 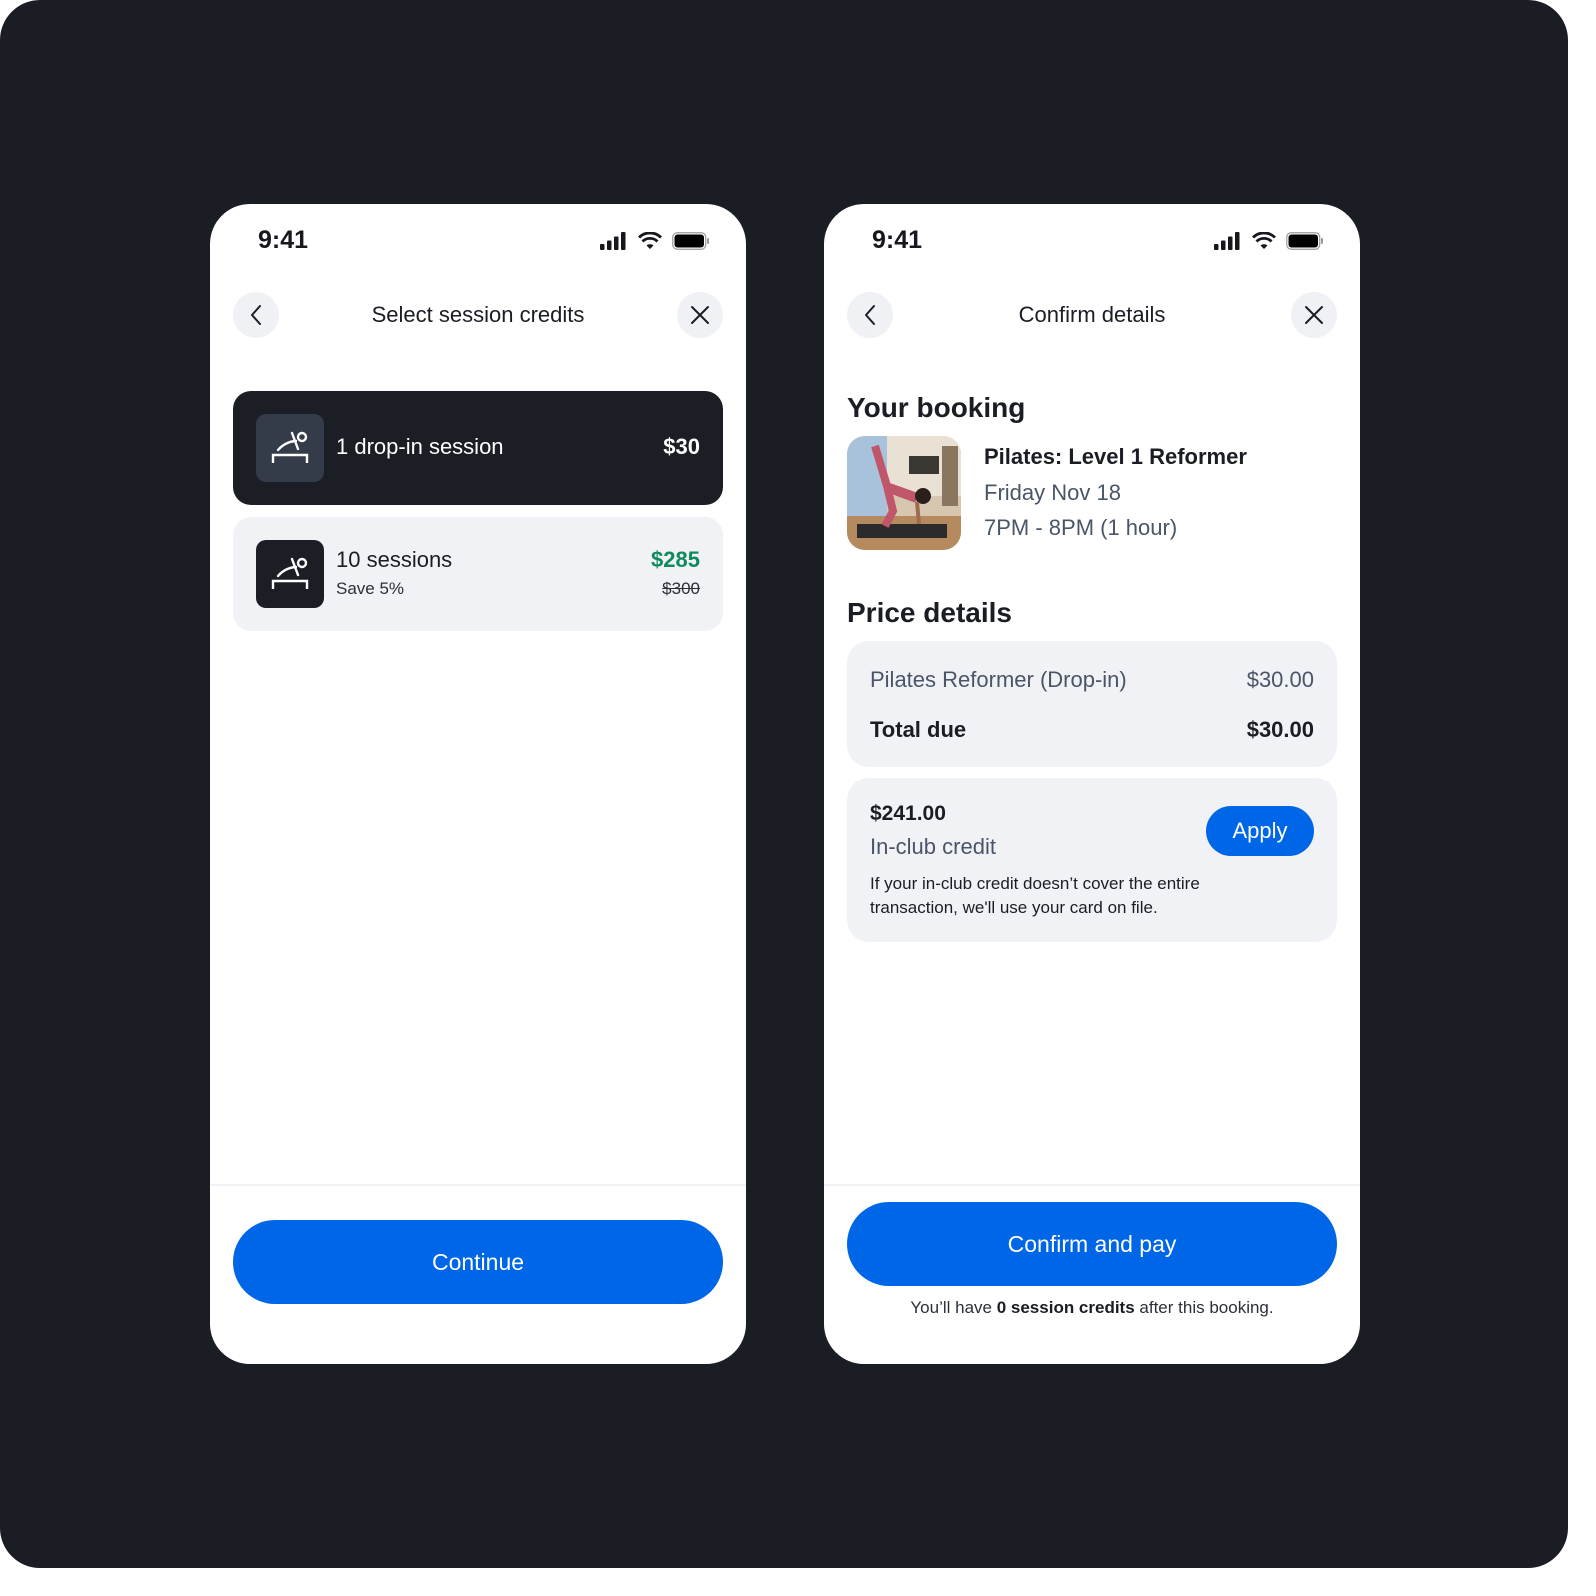 I want to click on booking-heading: Your booking, so click(x=936, y=407).